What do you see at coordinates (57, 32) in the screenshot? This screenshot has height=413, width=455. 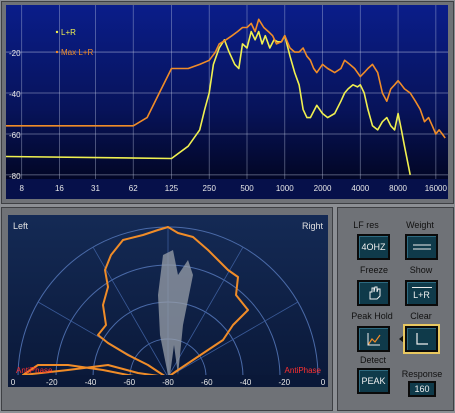 I see `legend-lr-dot` at bounding box center [57, 32].